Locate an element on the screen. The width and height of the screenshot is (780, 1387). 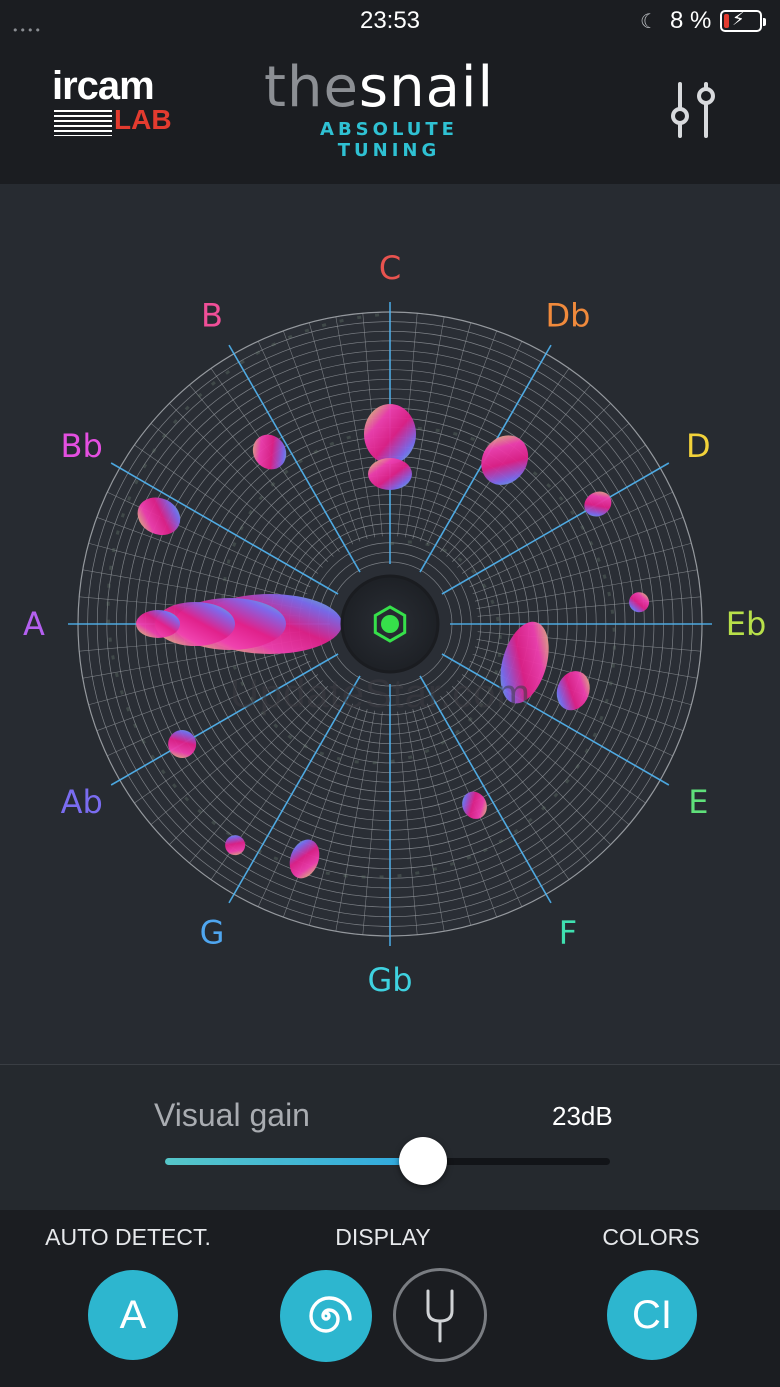
display-tuner-button is located at coordinates (440, 1315).